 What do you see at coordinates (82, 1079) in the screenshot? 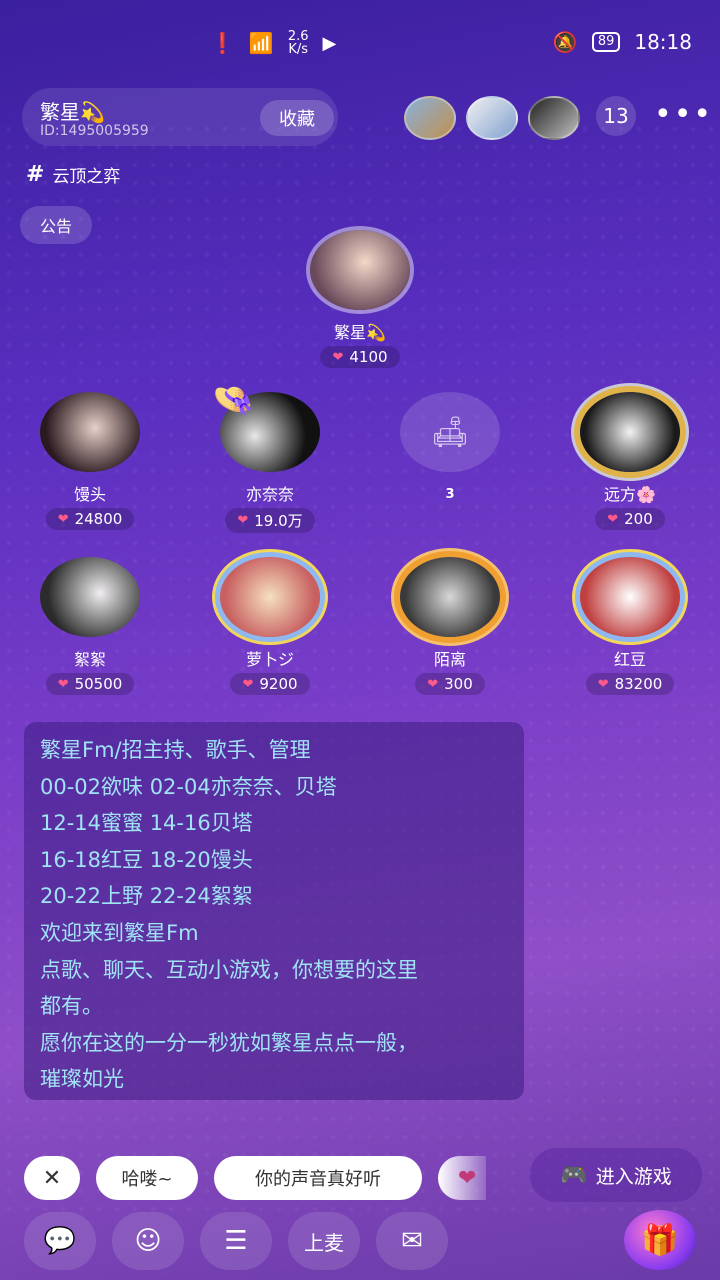
I see `message-line: 璀璨如光` at bounding box center [82, 1079].